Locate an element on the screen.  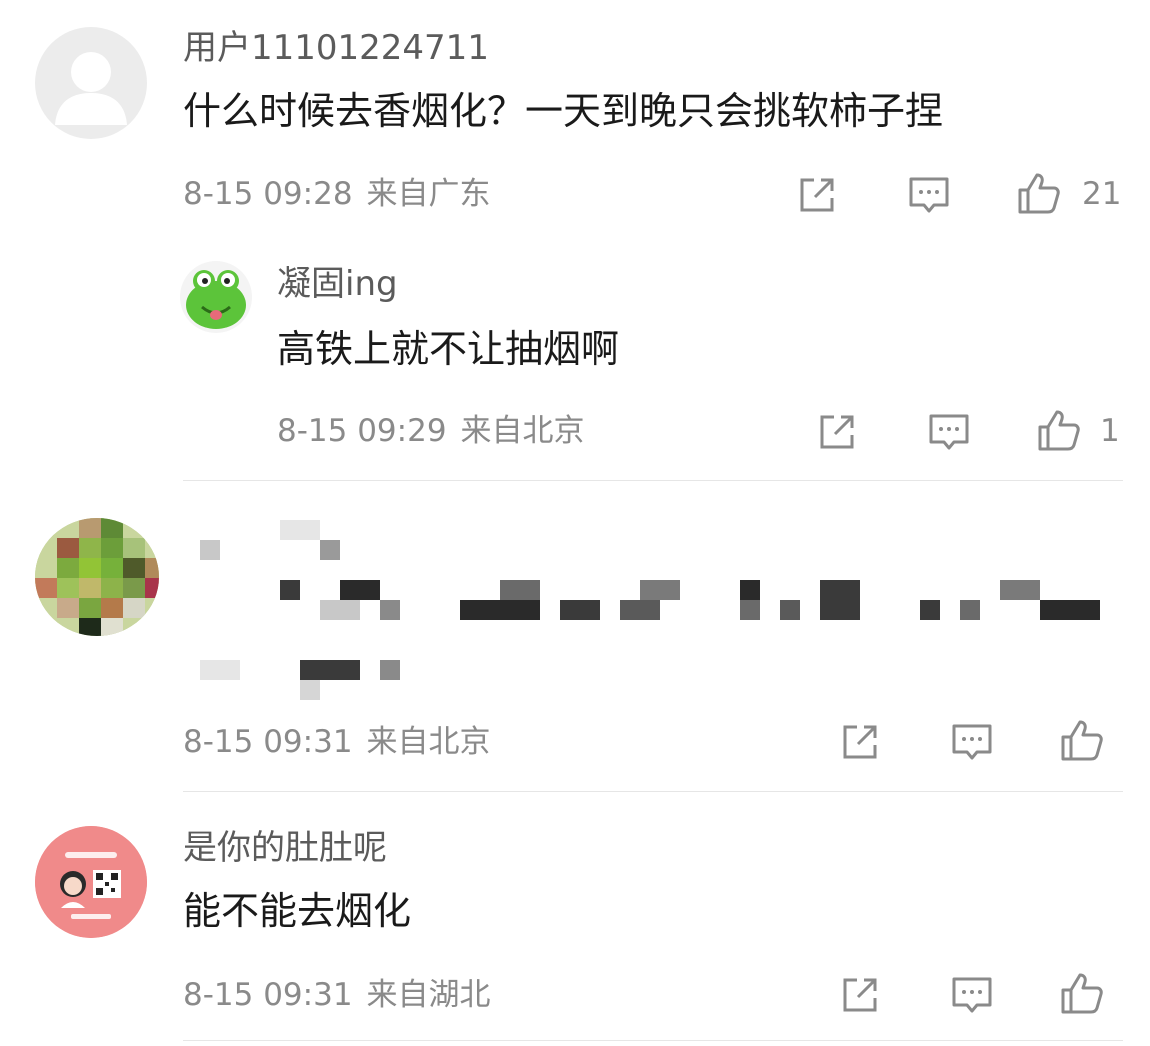
avatar-default is located at coordinates (91, 83).